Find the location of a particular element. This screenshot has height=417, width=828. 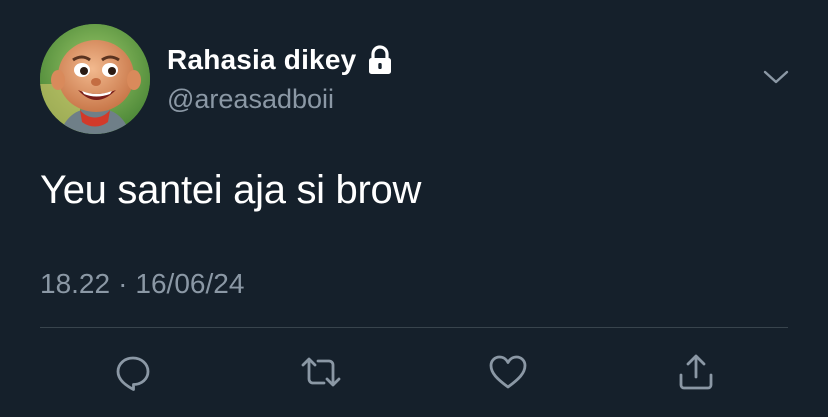

user-handle: @areasadboii is located at coordinates (250, 99).